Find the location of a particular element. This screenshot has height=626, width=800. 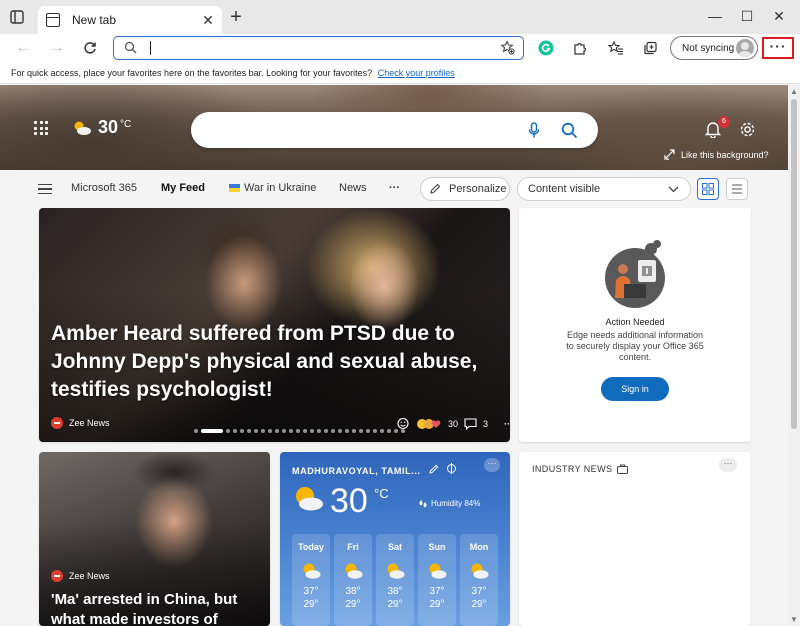

page-scrollbar: ▲ ▼ is located at coordinates (794, 355).